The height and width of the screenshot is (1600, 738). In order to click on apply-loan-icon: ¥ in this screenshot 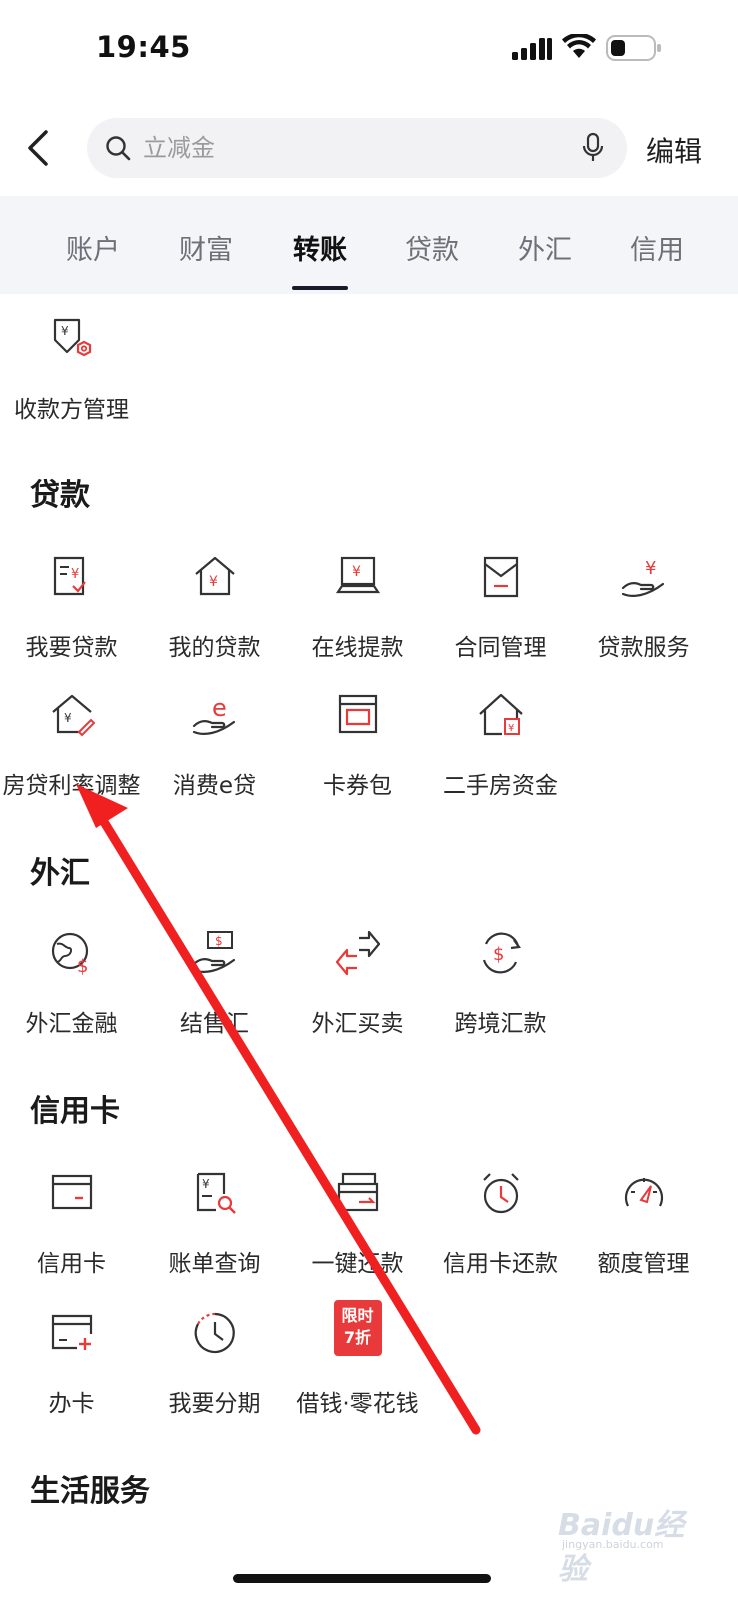, I will do `click(69, 576)`.